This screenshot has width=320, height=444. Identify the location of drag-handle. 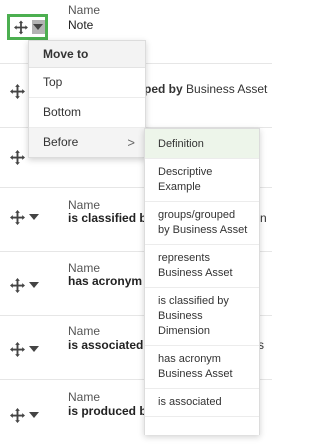
(27, 27).